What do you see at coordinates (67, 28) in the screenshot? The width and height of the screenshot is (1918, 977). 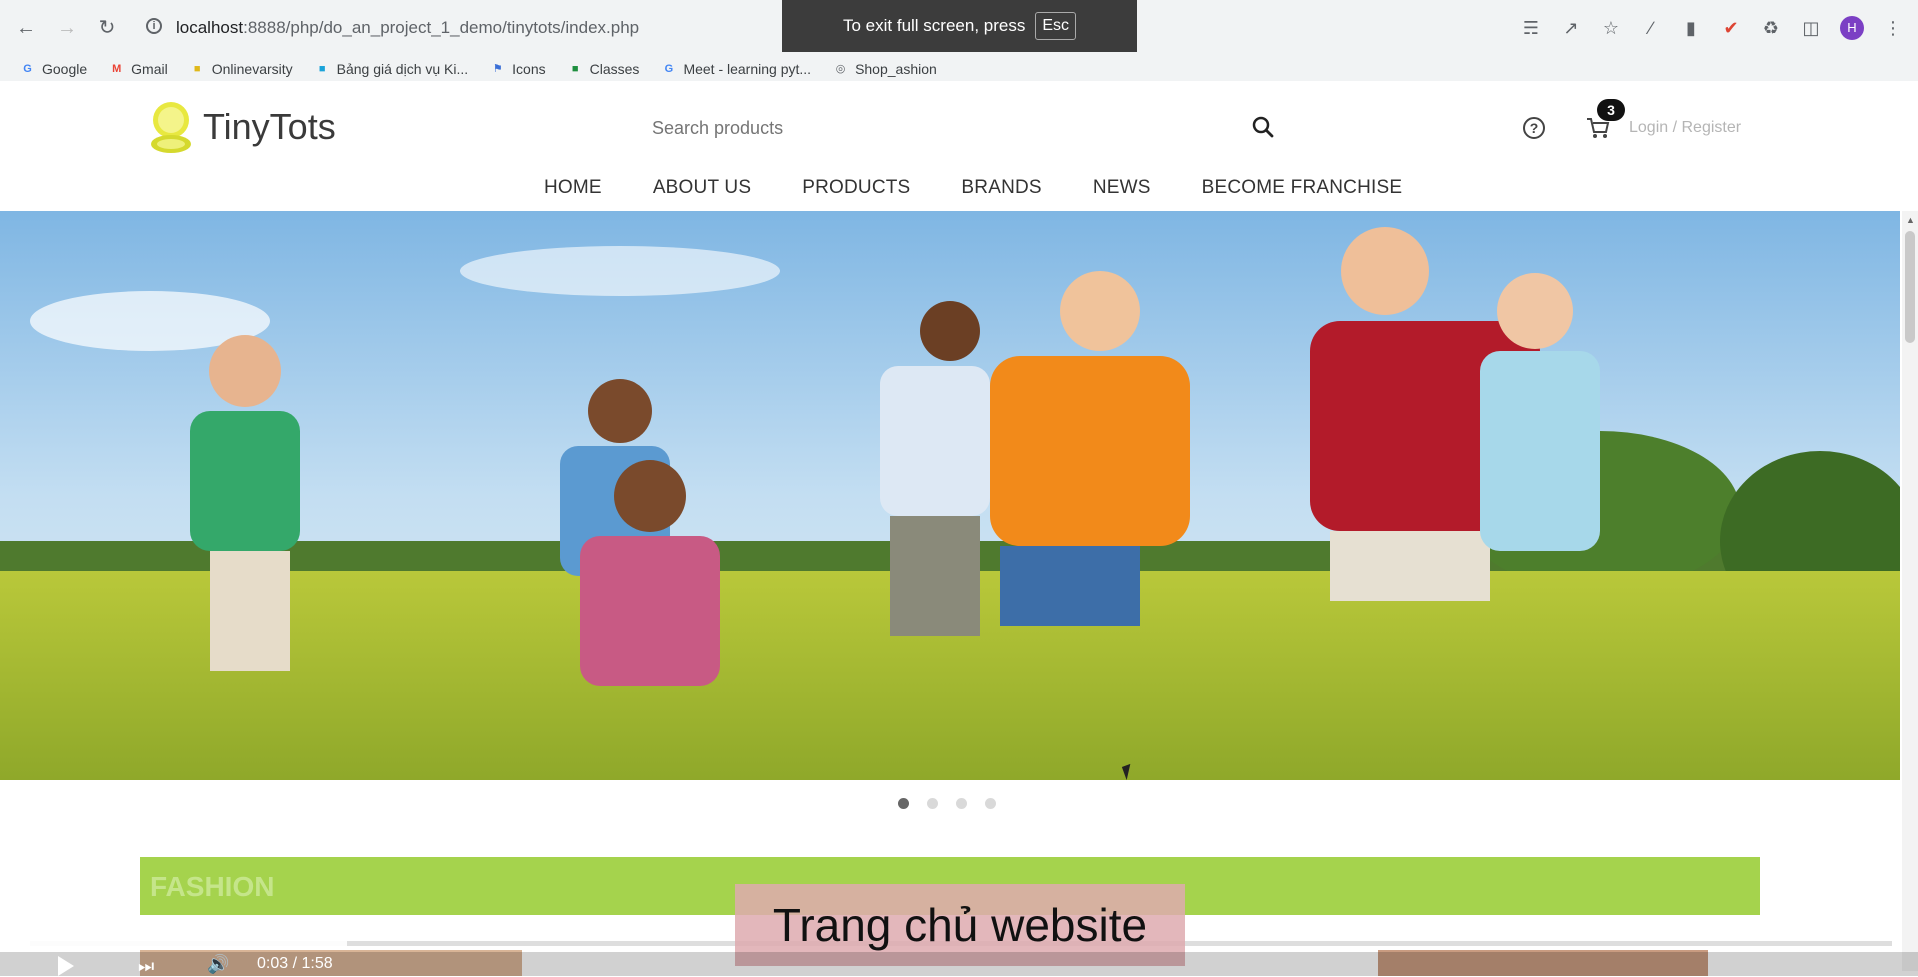 I see `forward-icon: →` at bounding box center [67, 28].